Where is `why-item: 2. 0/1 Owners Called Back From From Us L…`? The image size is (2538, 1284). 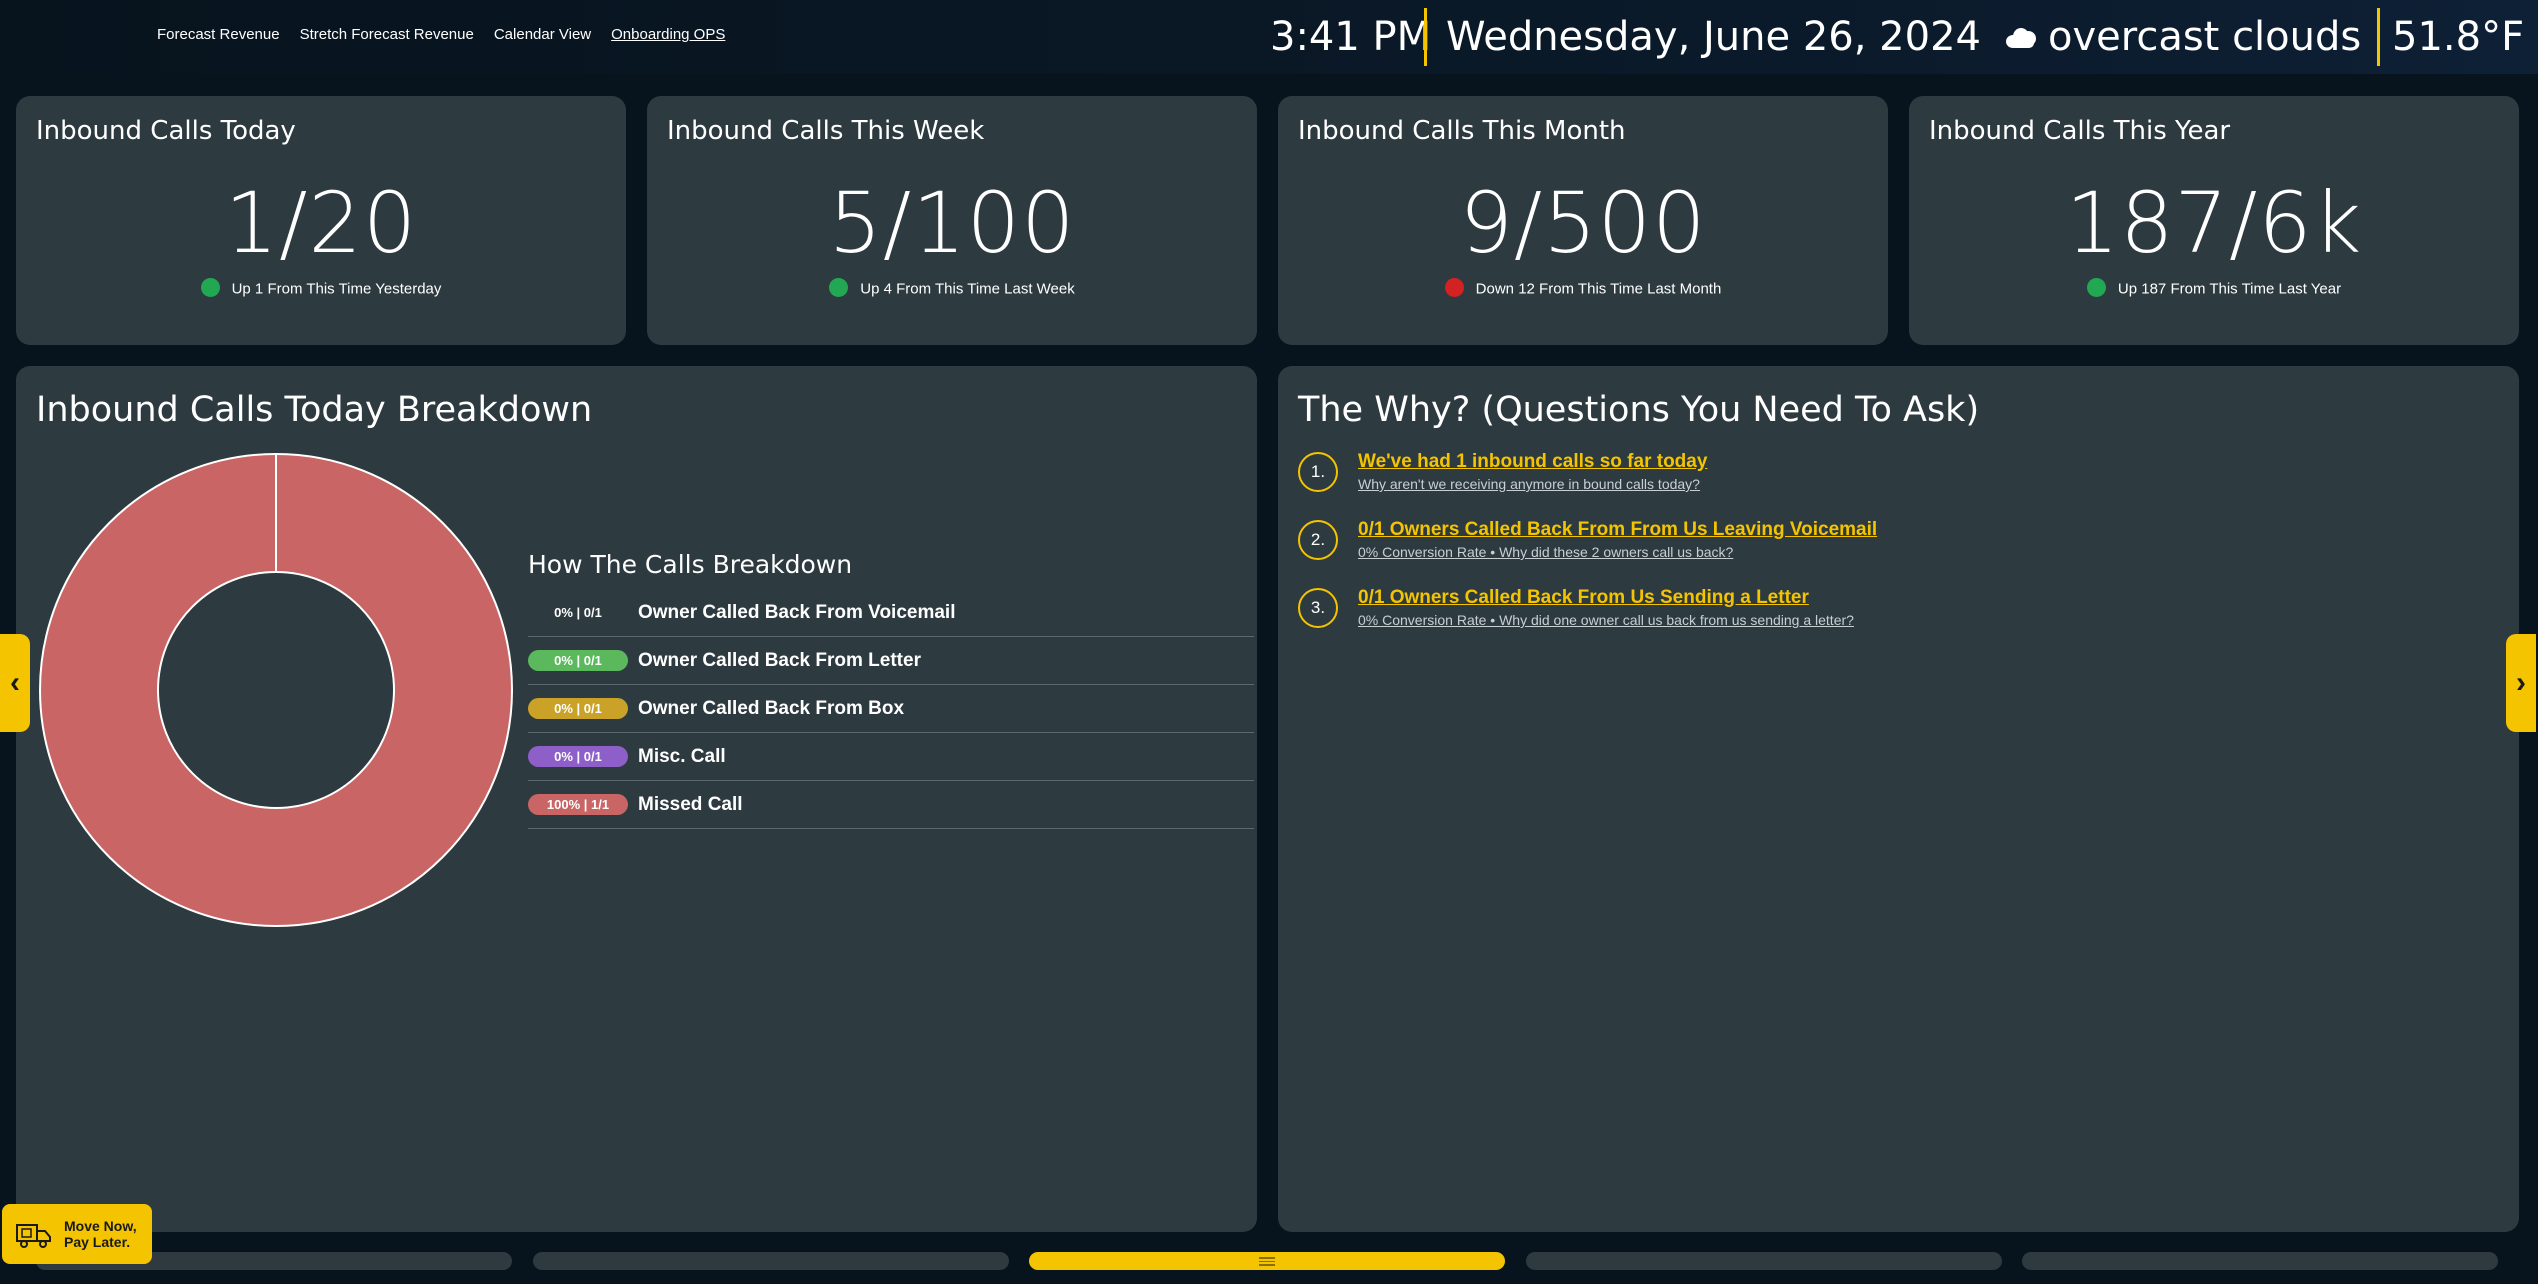 why-item: 2. 0/1 Owners Called Back From From Us L… is located at coordinates (1587, 554).